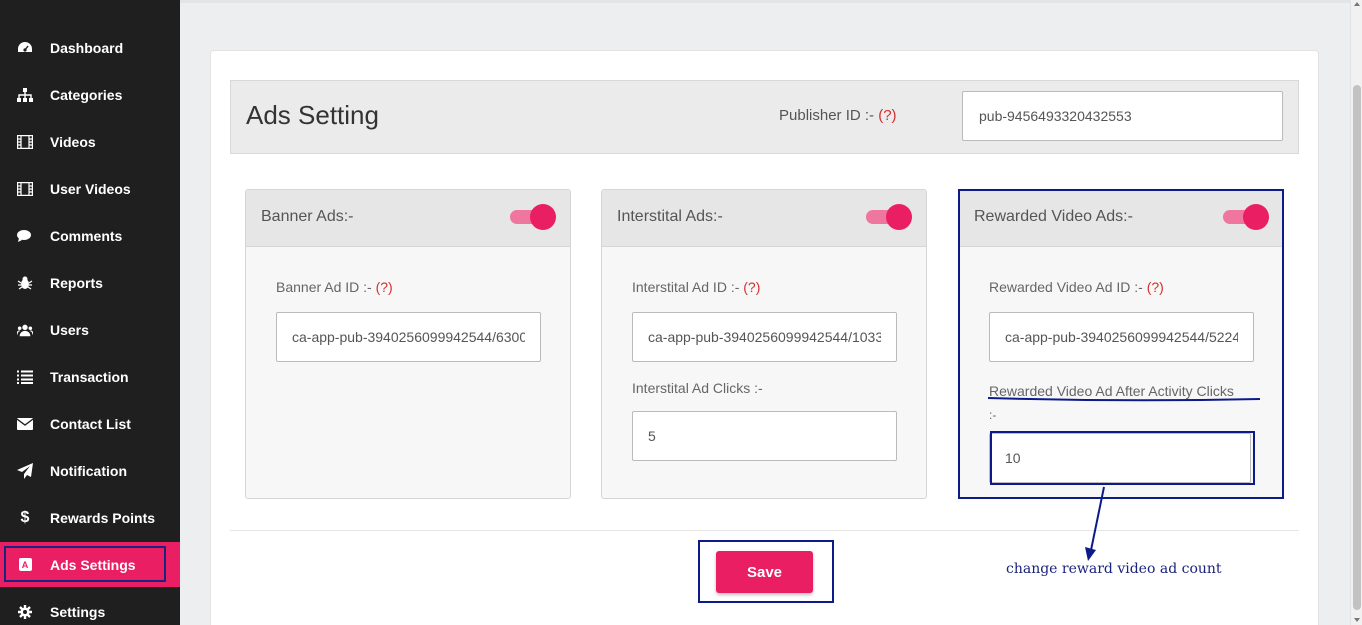 This screenshot has height=625, width=1362. I want to click on annotation-text: change reward video ad count, so click(1114, 569).